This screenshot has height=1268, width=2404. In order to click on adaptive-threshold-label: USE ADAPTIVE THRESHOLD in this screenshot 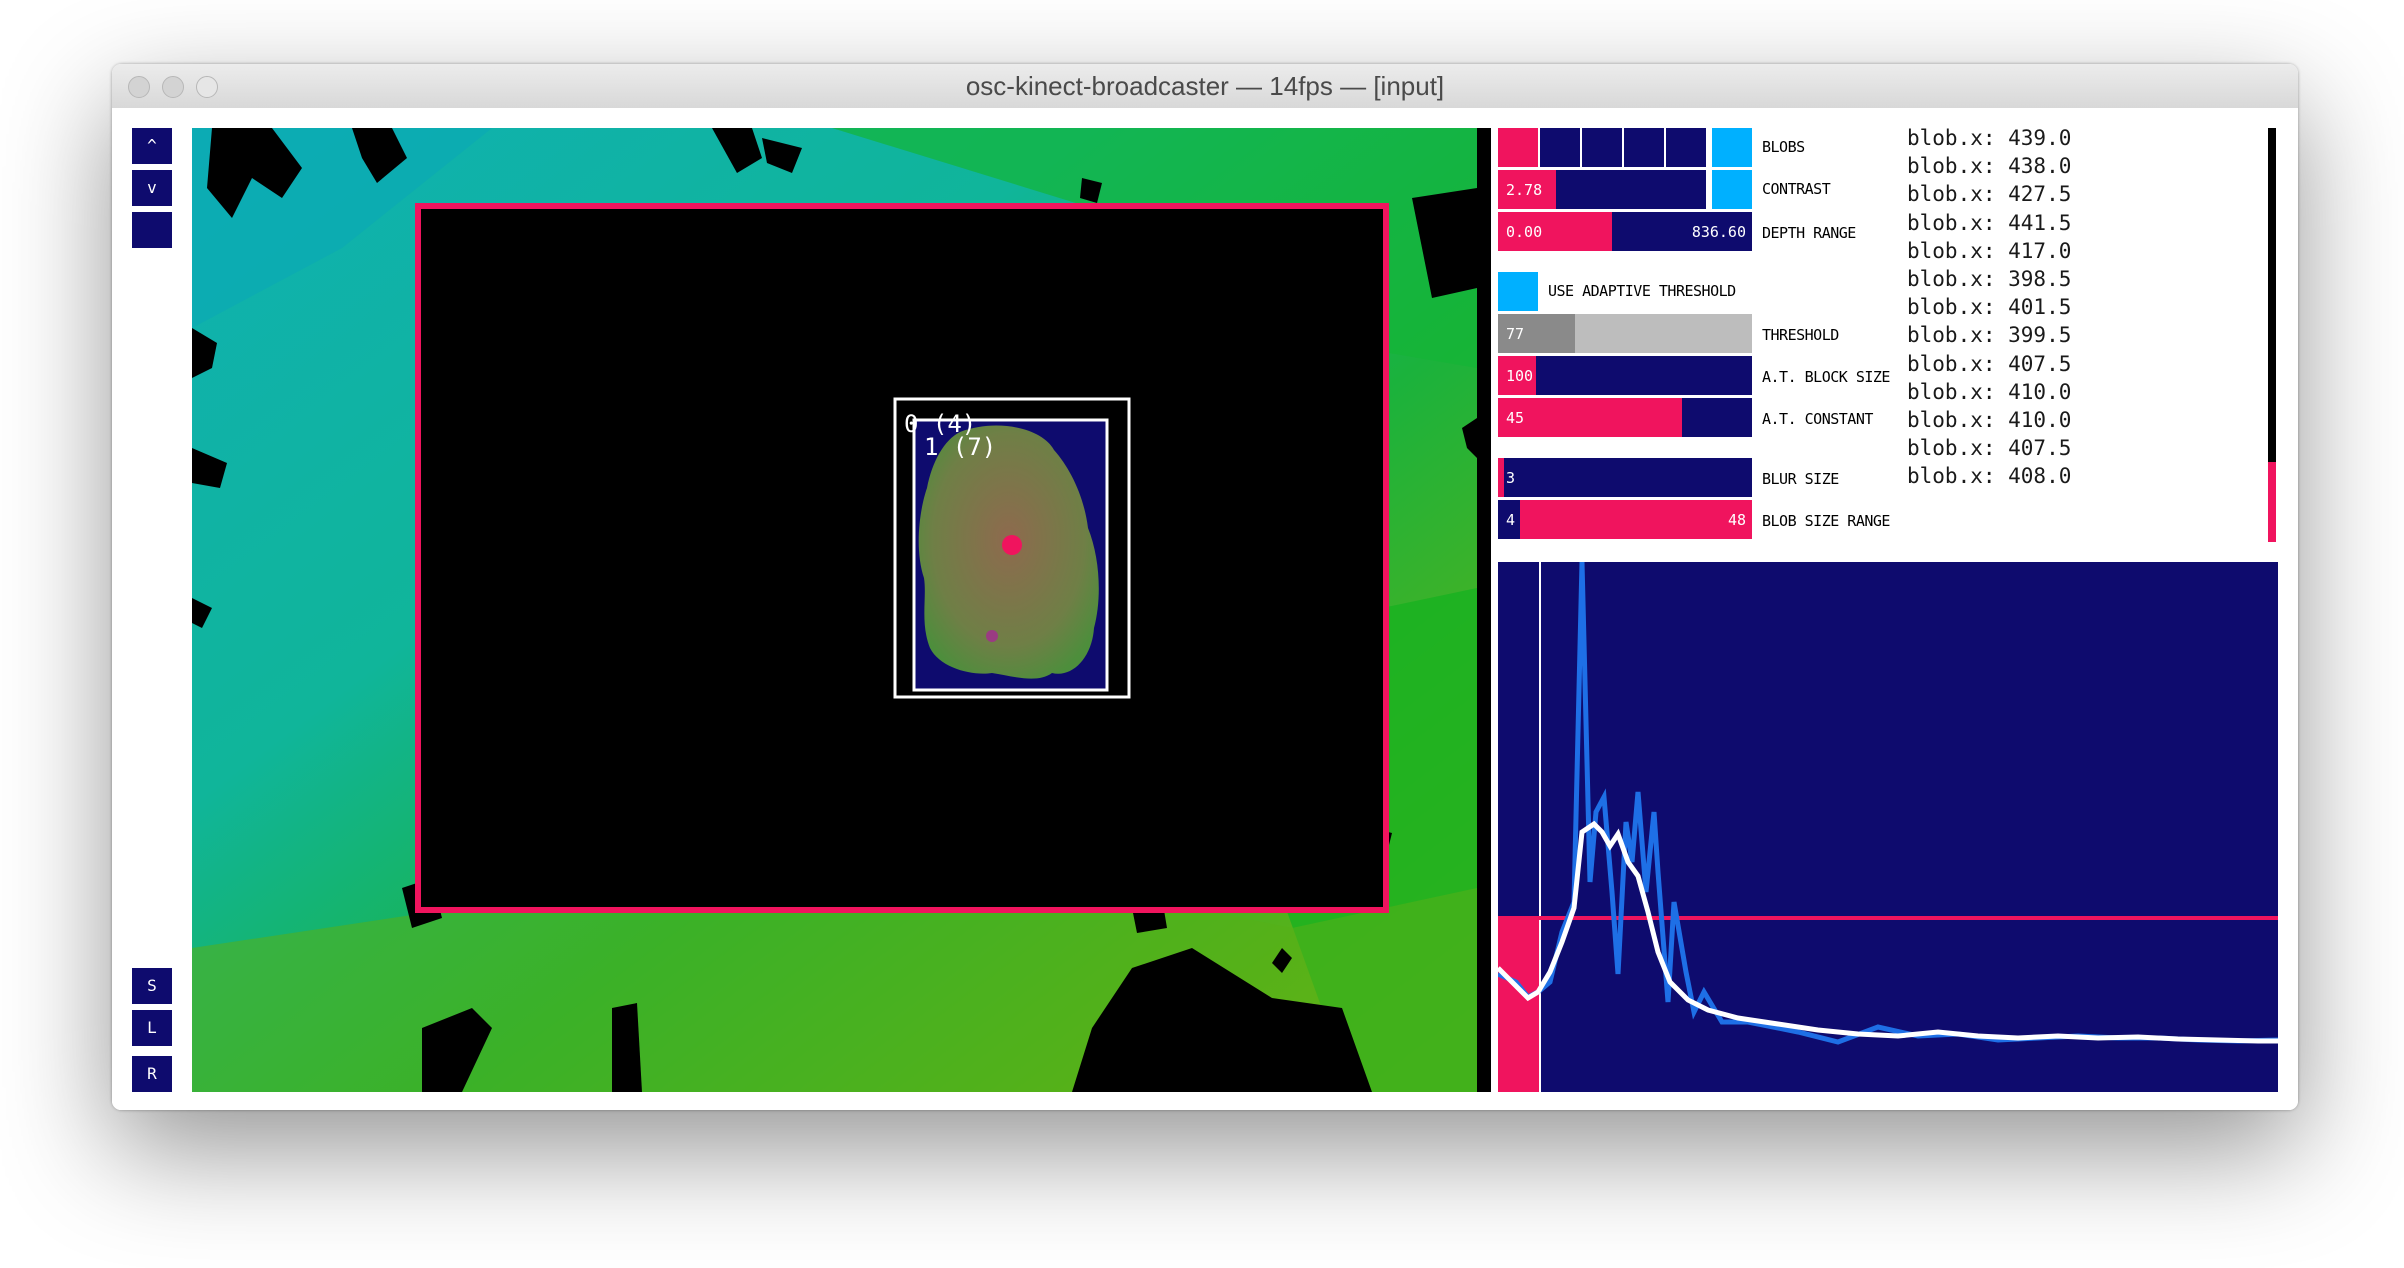, I will do `click(1642, 291)`.